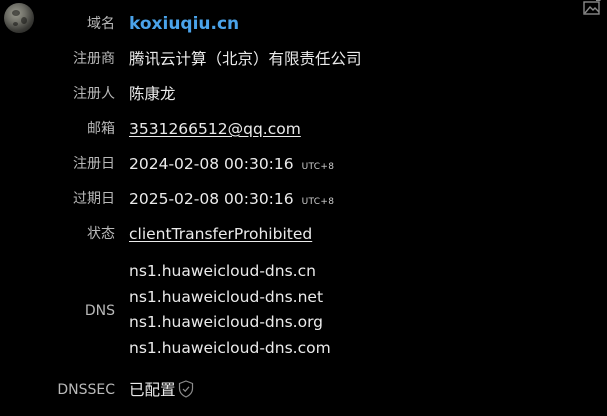 The width and height of the screenshot is (607, 416). I want to click on registrar-row: 注册商 腾讯云计算（北京）有限责任公司, so click(303, 59).